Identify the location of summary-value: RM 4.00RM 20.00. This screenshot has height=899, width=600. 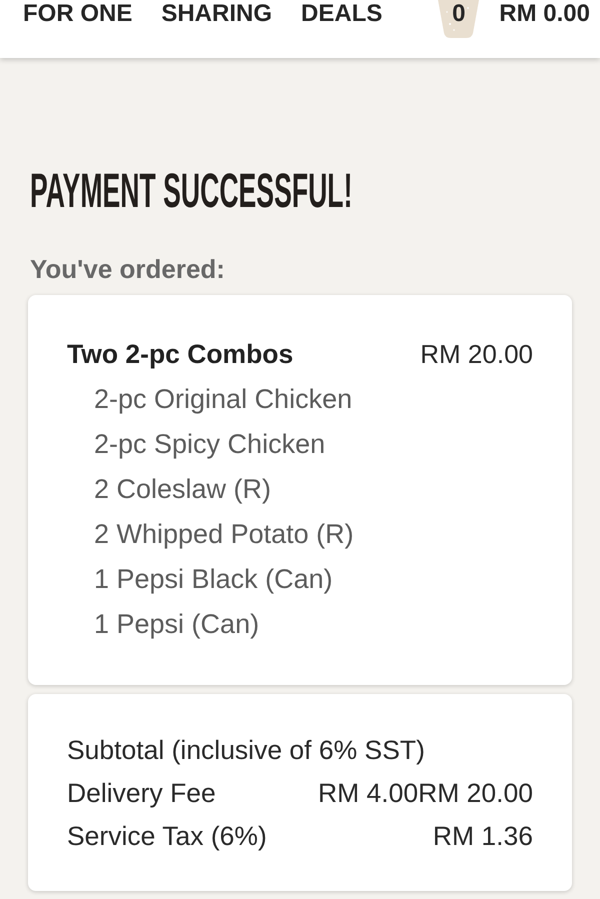
(425, 793).